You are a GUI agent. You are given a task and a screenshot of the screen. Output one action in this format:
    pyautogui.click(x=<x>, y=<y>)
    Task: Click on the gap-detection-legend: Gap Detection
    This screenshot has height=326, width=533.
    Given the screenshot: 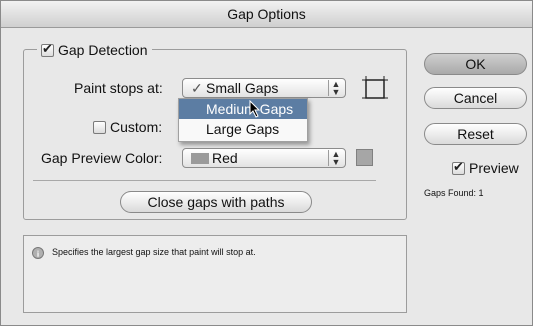 What is the action you would take?
    pyautogui.click(x=94, y=49)
    